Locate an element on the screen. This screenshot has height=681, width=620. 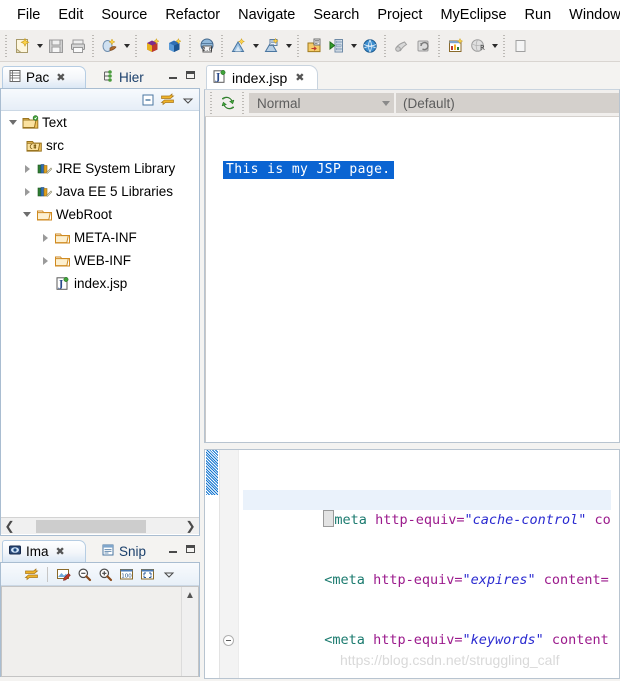
zoom-out-icon is located at coordinates (84, 574).